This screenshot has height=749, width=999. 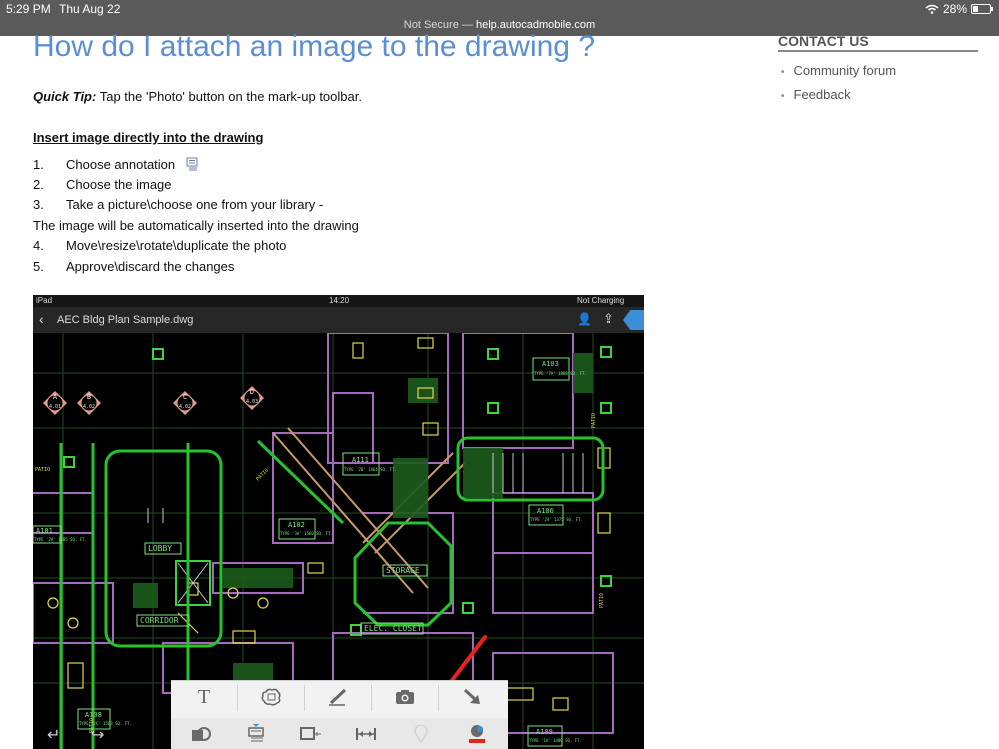 What do you see at coordinates (53, 735) in the screenshot?
I see `undo-arrow-icon: ↵` at bounding box center [53, 735].